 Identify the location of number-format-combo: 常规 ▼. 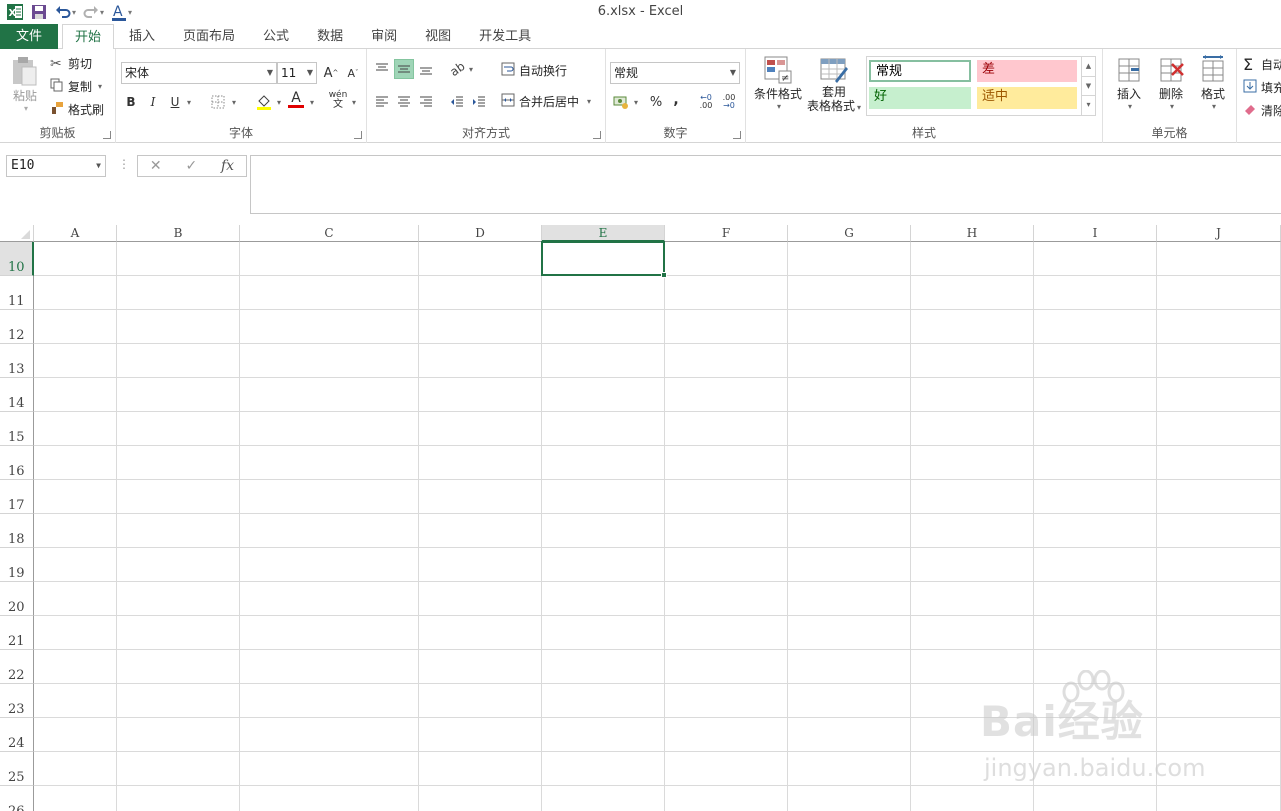
(675, 73).